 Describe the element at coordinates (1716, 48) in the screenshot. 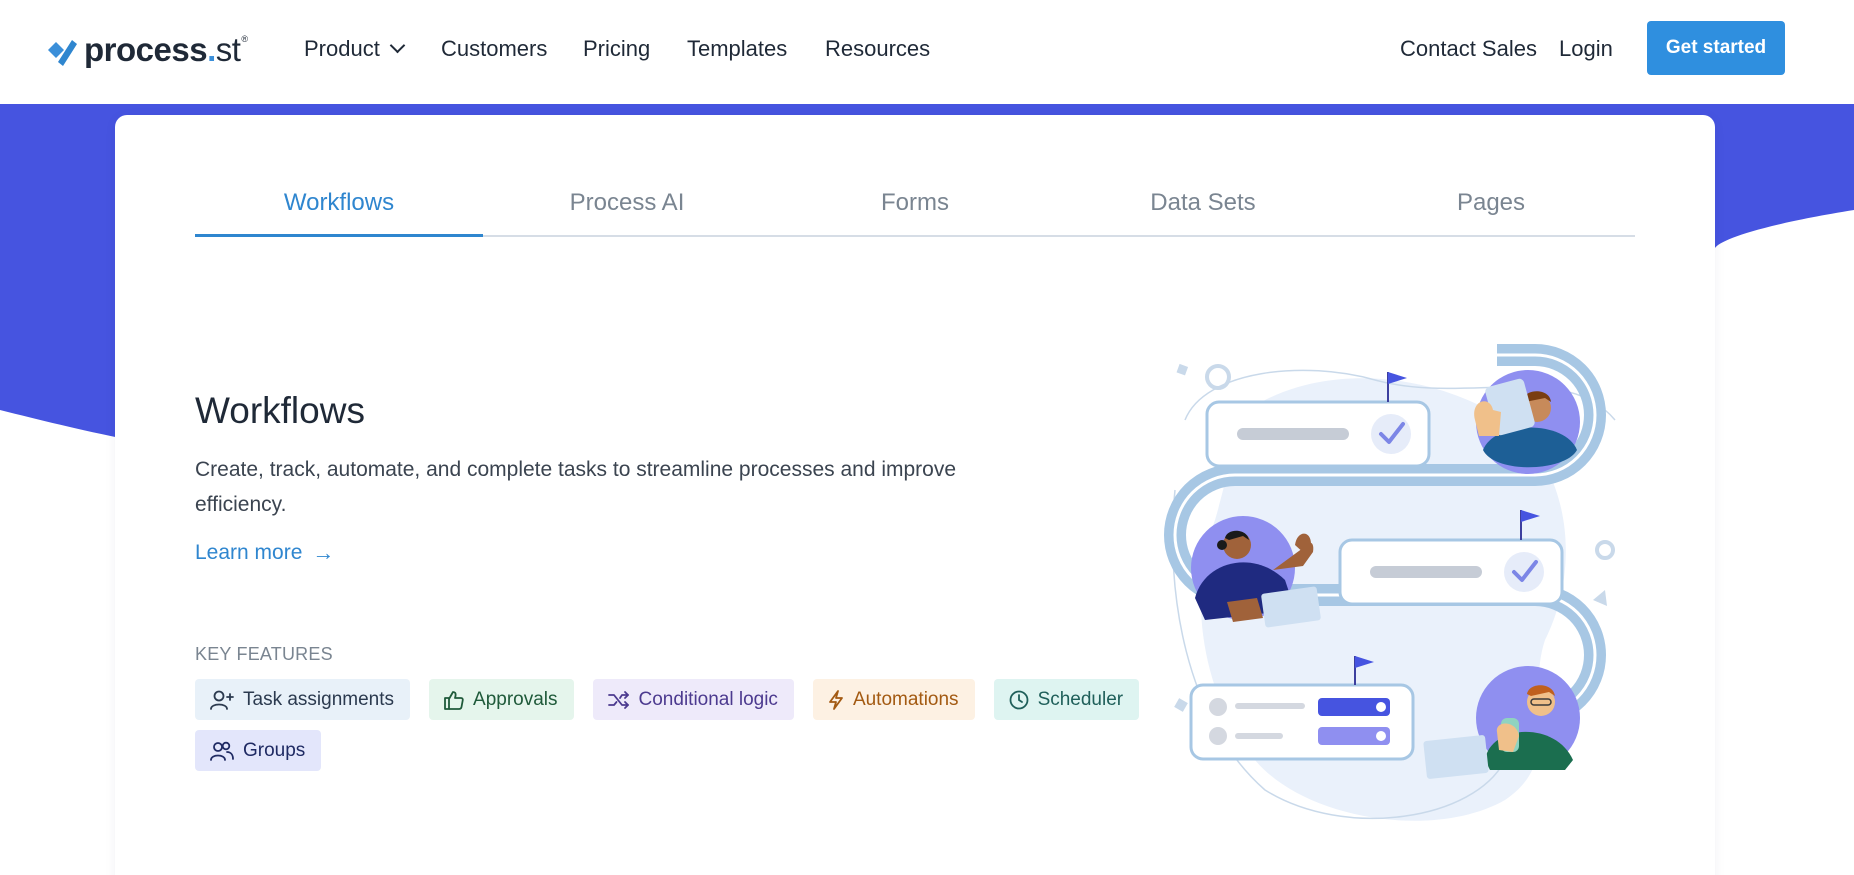

I see `get-started-button: Get started` at that location.